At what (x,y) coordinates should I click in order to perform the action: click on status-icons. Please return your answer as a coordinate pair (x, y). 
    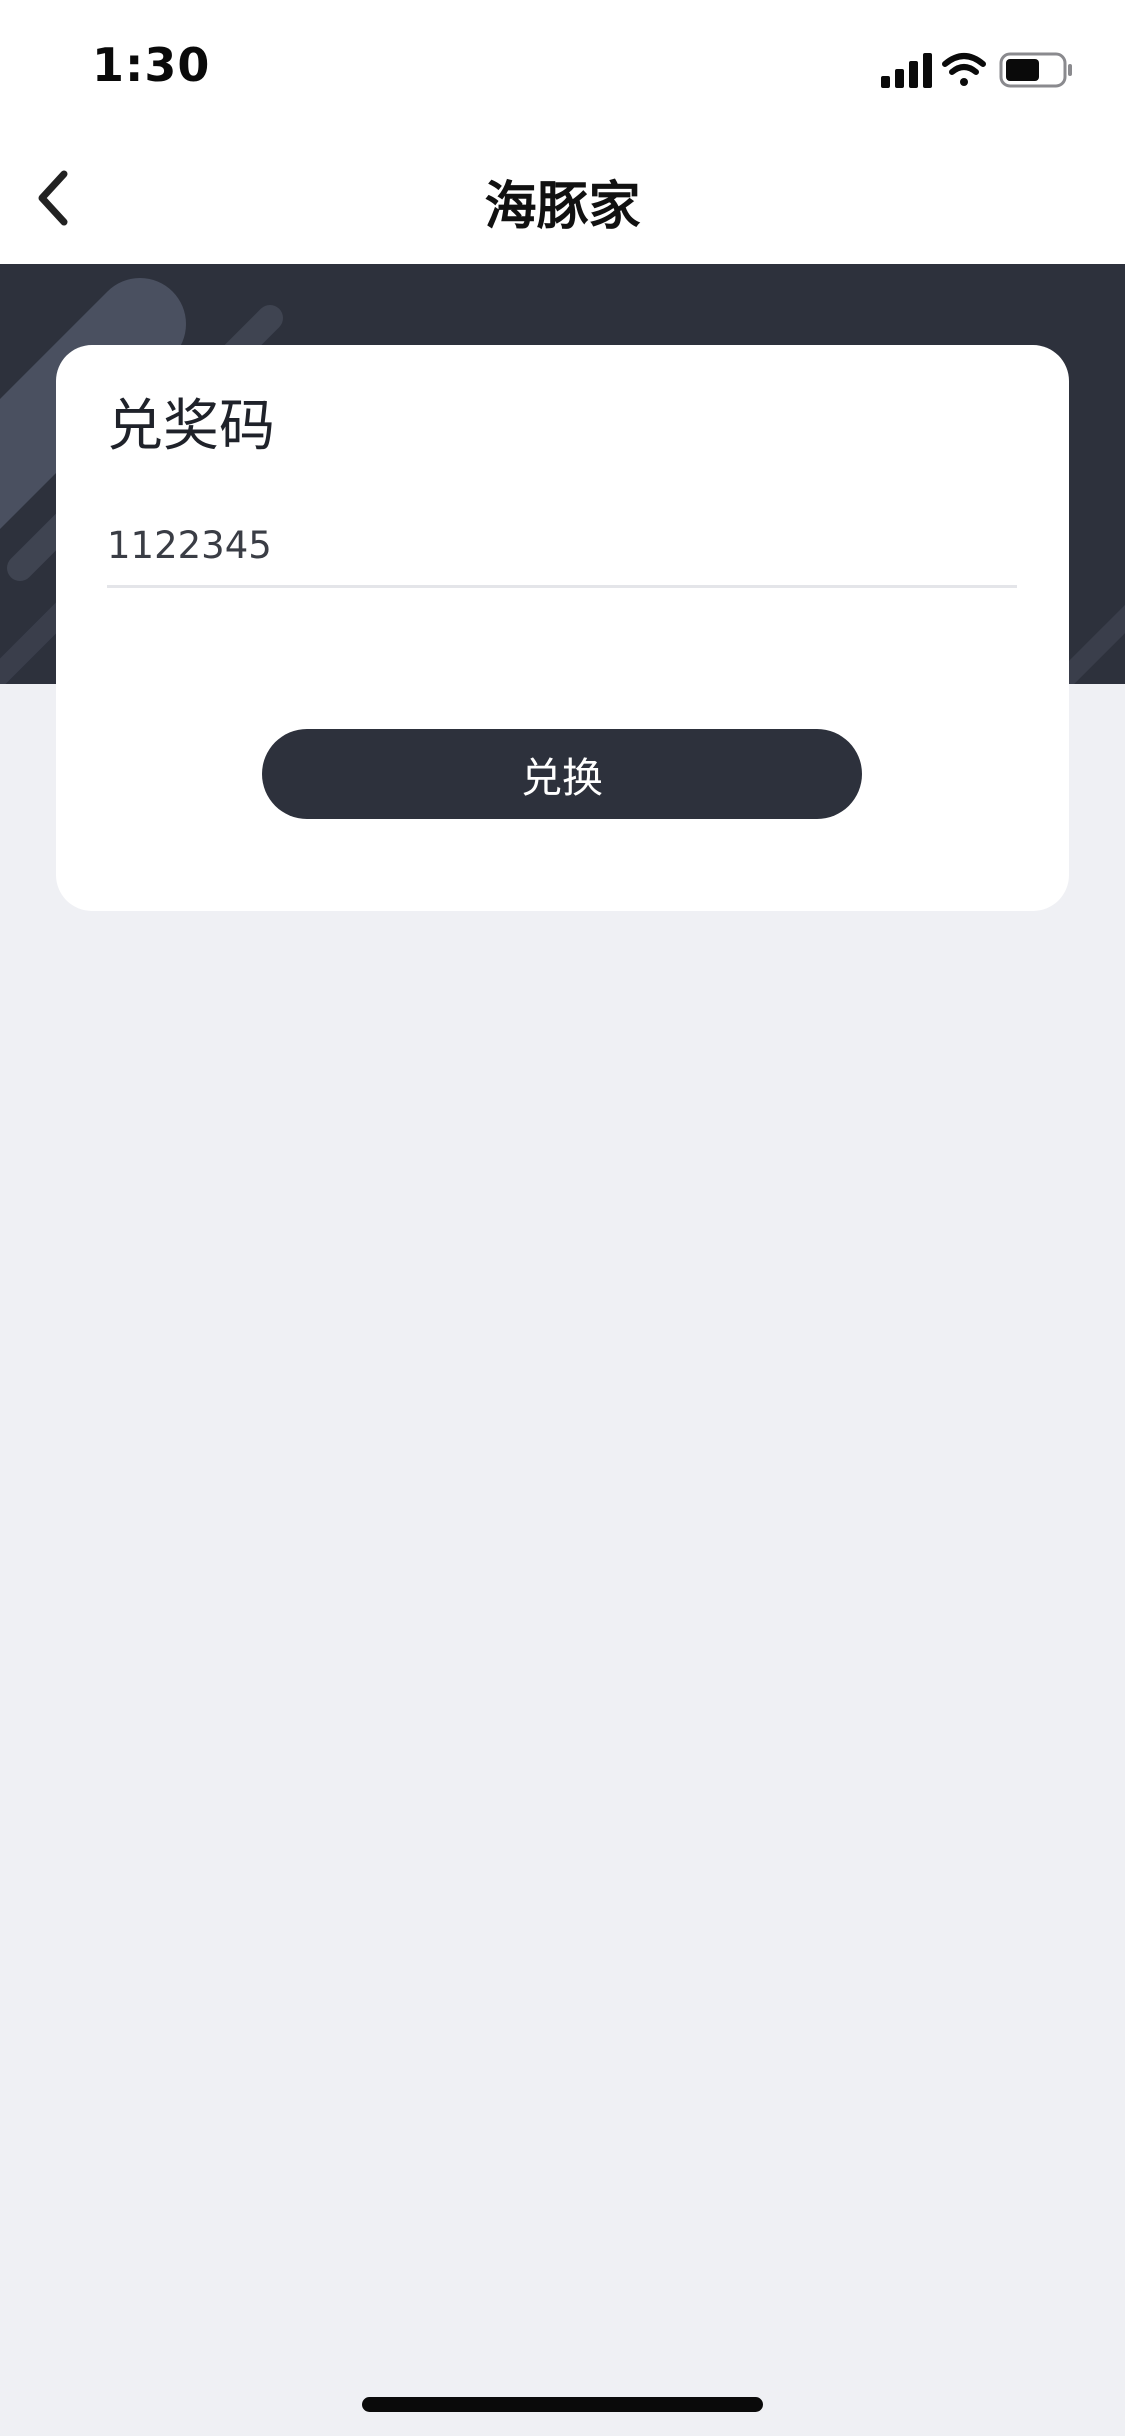
    Looking at the image, I should click on (981, 70).